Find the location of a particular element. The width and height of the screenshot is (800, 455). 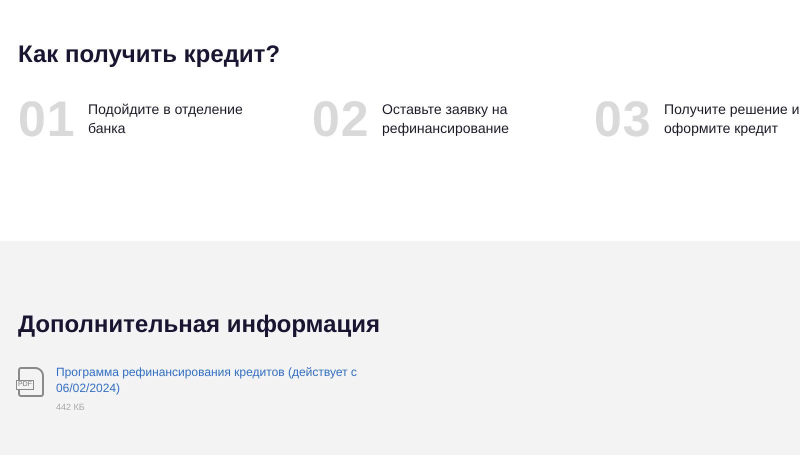

step-text: Оставьте заявку на рефинансирование is located at coordinates (446, 119).